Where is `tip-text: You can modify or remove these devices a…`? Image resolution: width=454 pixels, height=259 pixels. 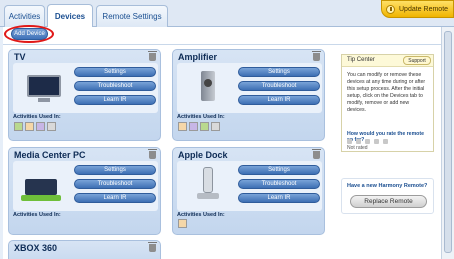
tip-text: You can modify or remove these devices a… is located at coordinates (386, 92).